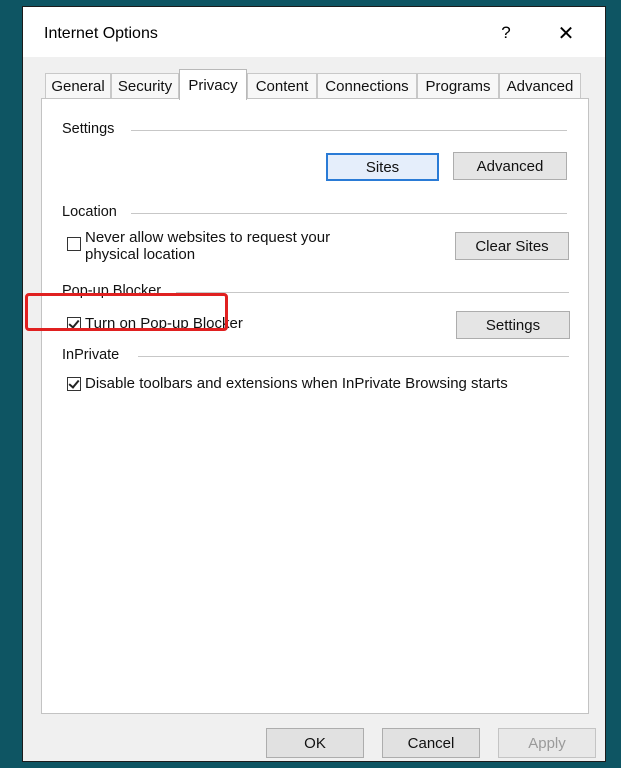 The width and height of the screenshot is (621, 768). What do you see at coordinates (315, 743) in the screenshot?
I see `ok-button: OK` at bounding box center [315, 743].